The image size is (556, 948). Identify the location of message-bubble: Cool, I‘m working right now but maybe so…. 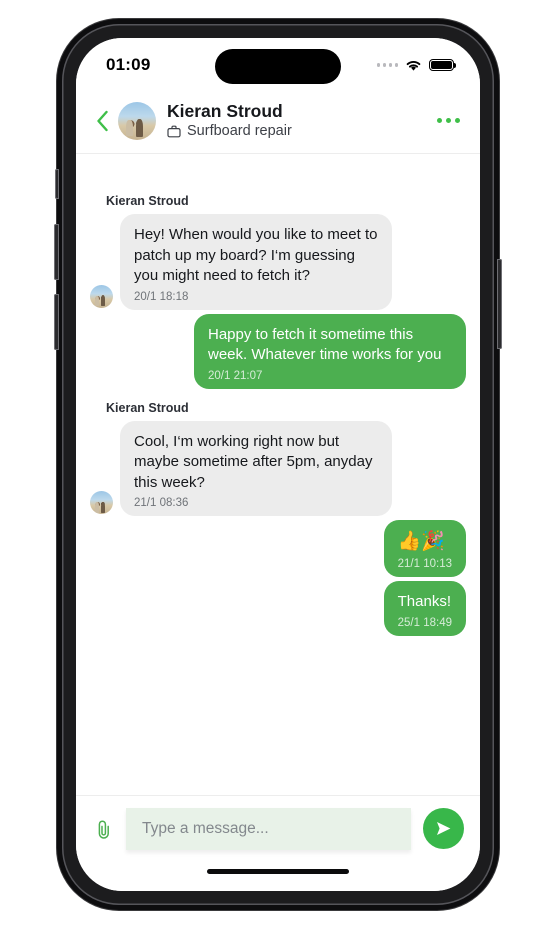
(256, 468).